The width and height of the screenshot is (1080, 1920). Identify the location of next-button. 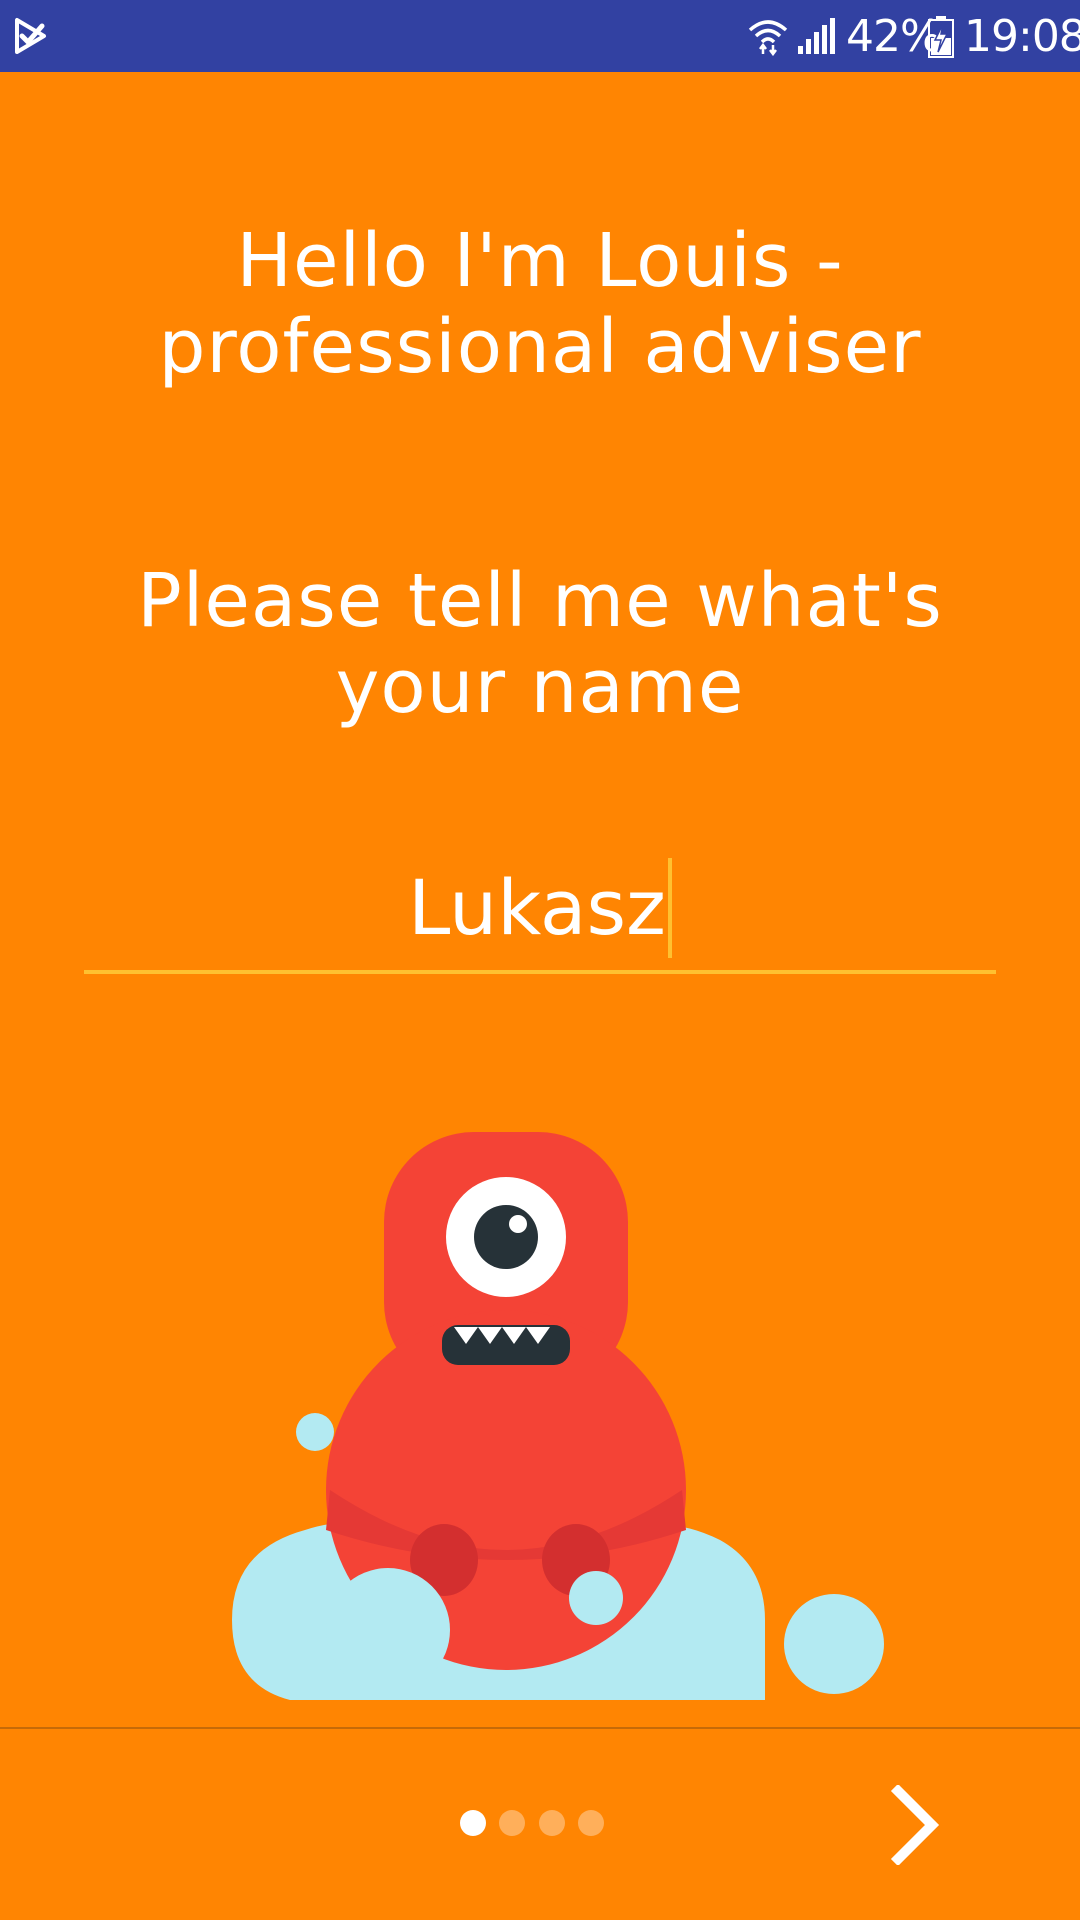
(915, 1825).